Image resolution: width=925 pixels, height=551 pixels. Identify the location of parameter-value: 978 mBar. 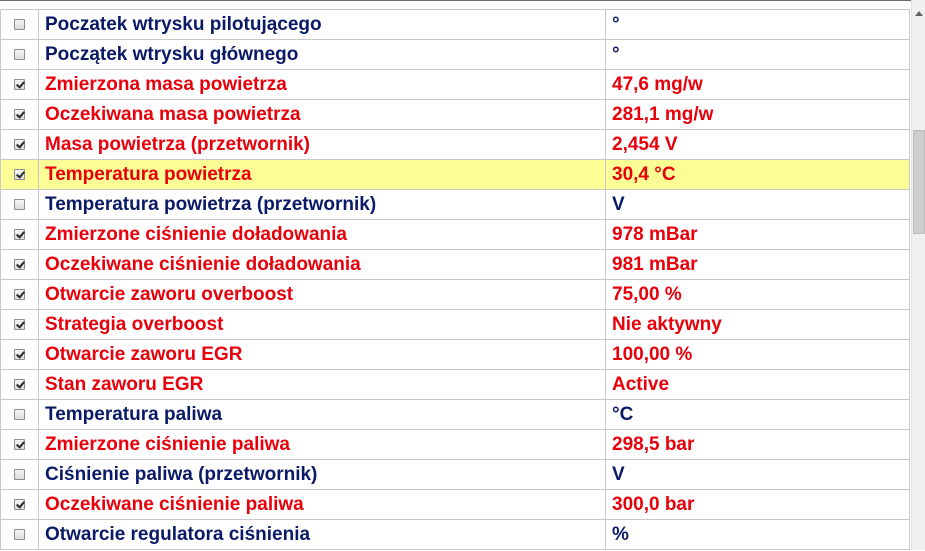
(757, 234).